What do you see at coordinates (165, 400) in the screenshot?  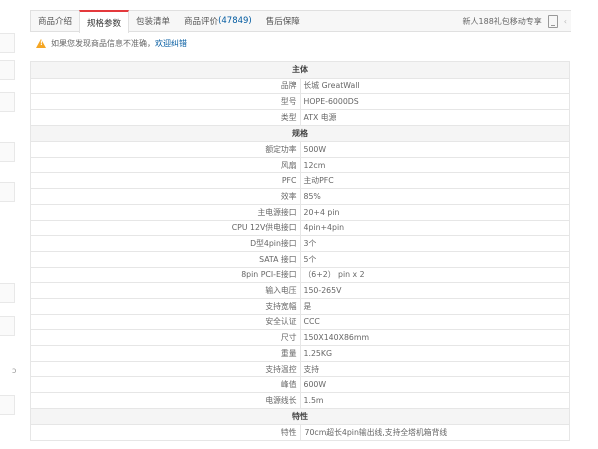 I see `spec-key: 电源线长` at bounding box center [165, 400].